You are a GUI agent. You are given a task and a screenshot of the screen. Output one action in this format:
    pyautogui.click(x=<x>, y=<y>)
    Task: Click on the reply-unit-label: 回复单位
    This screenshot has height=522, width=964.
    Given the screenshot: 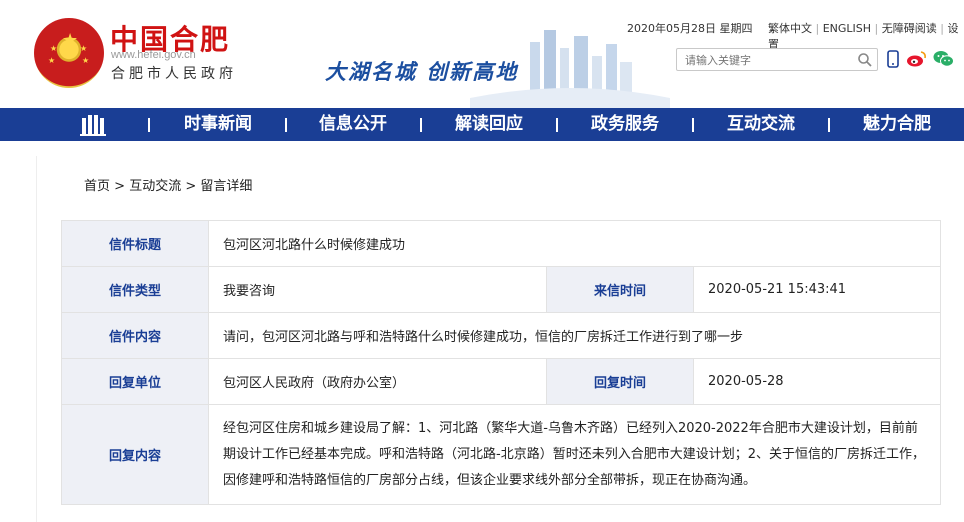 What is the action you would take?
    pyautogui.click(x=135, y=381)
    